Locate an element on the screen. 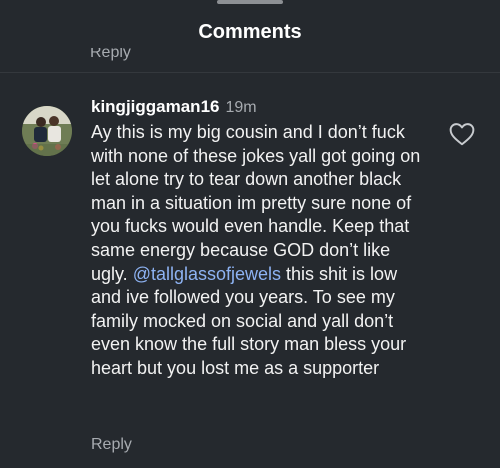  avatar-photo-icon is located at coordinates (47, 131).